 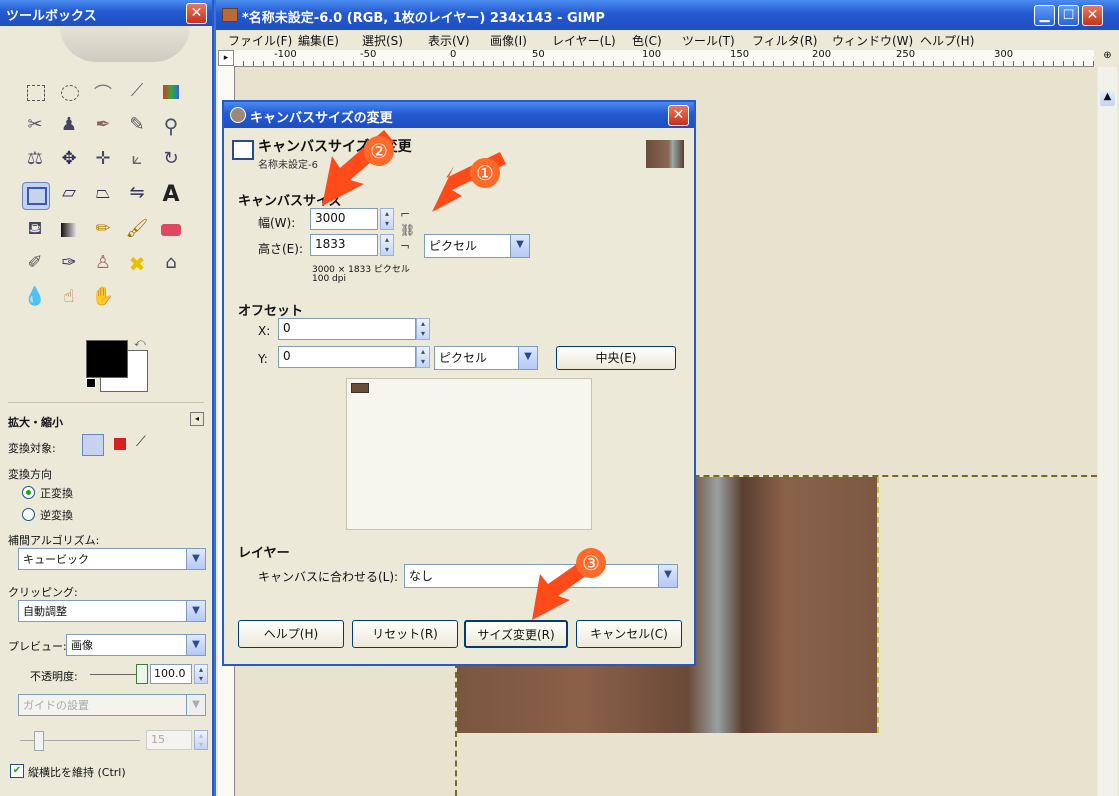 What do you see at coordinates (485, 173) in the screenshot?
I see `annotation-1: ①` at bounding box center [485, 173].